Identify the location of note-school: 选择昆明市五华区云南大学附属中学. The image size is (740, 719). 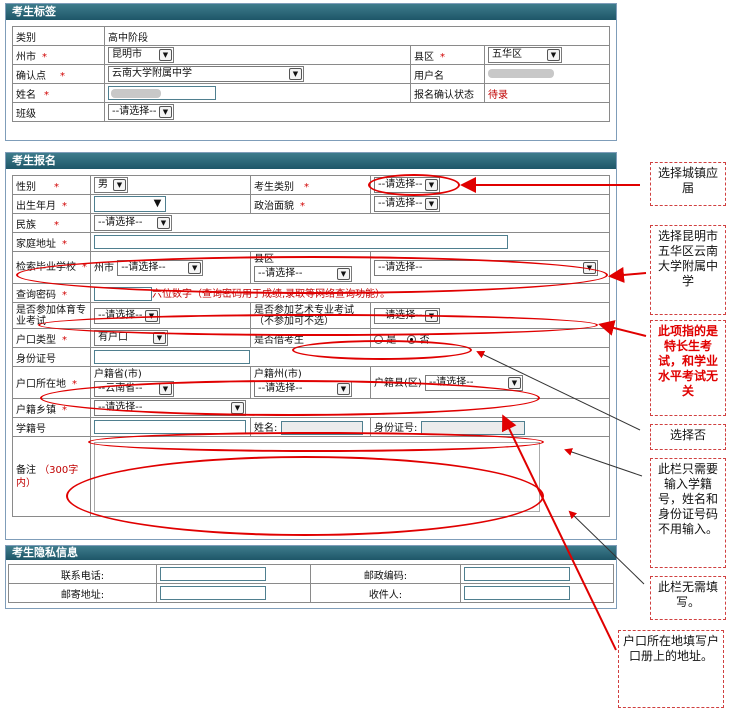
(688, 270).